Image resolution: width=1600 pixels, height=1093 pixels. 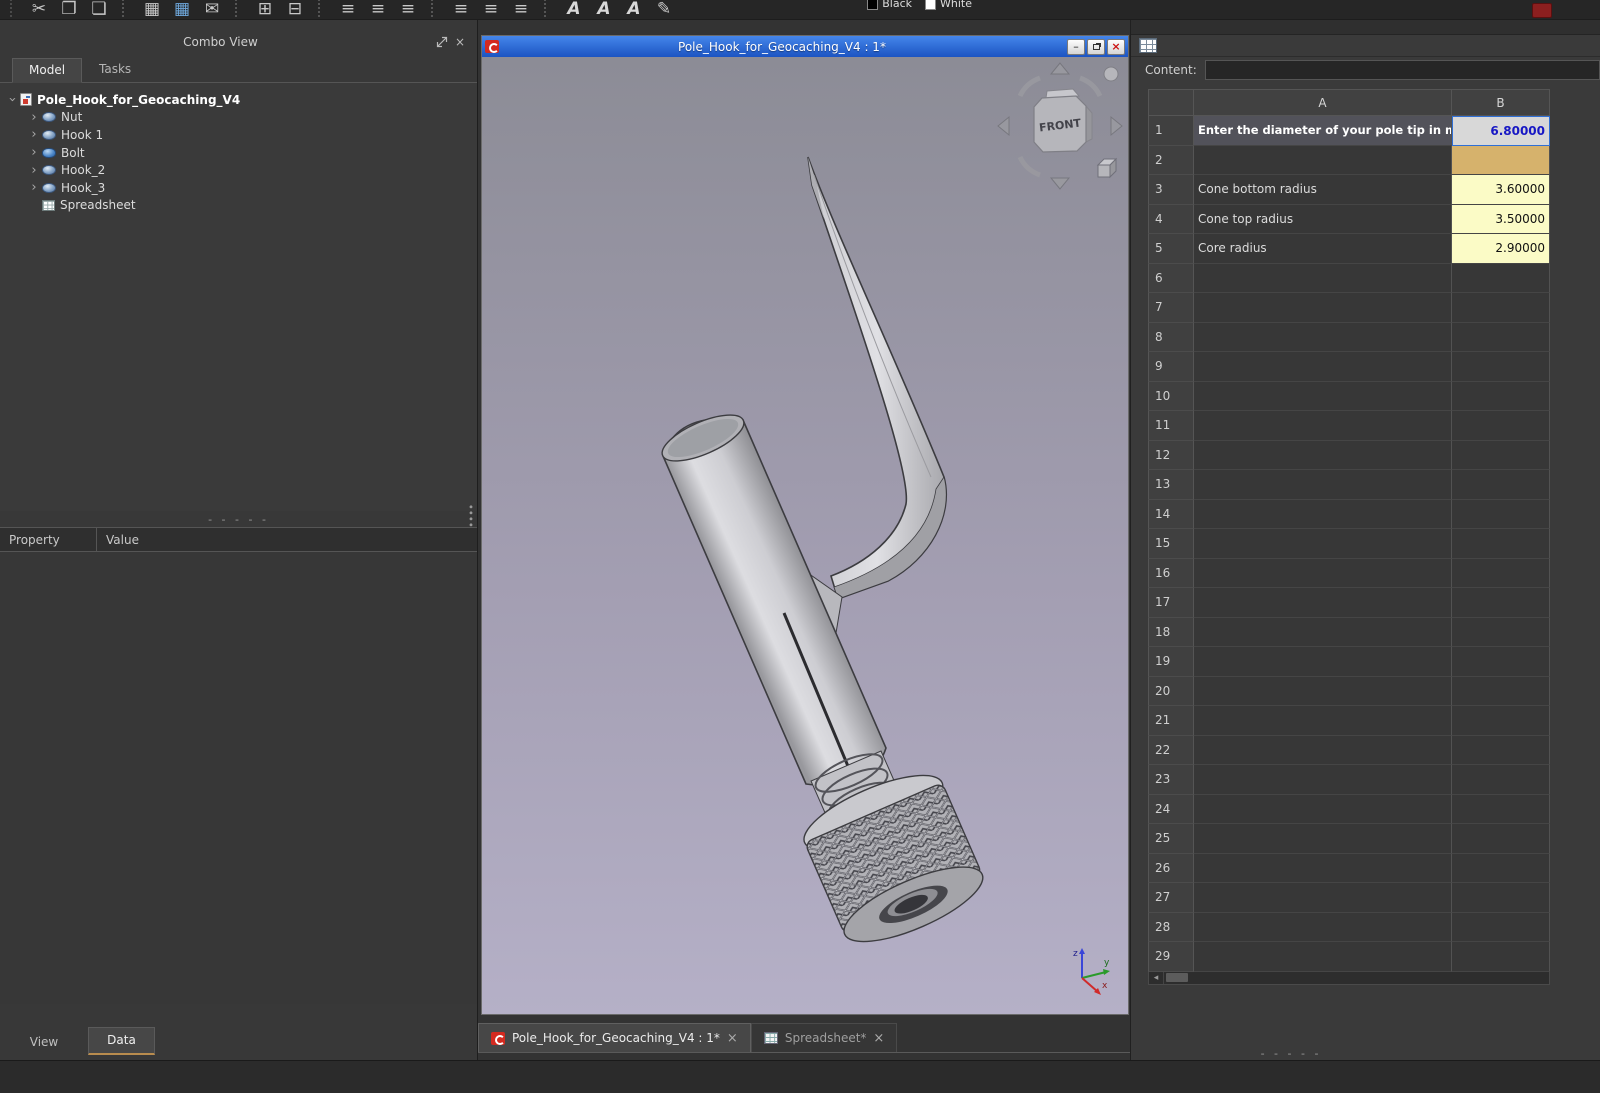 I want to click on set-alias-icon: ✎, so click(x=664, y=9).